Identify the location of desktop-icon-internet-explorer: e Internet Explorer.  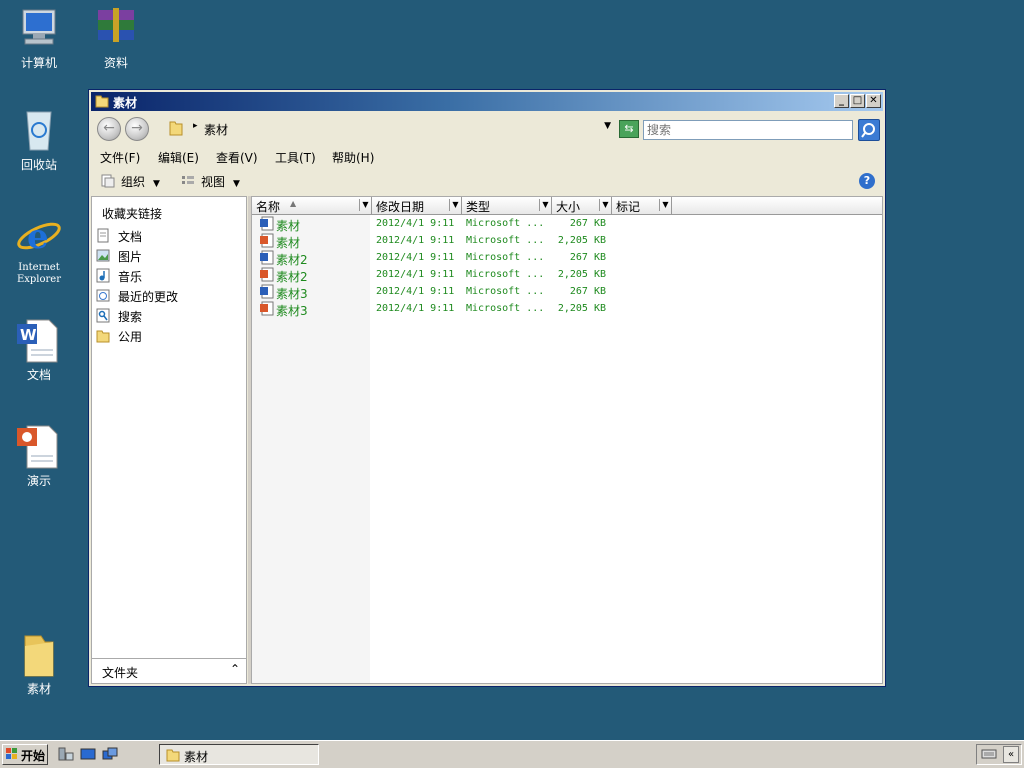
(39, 249).